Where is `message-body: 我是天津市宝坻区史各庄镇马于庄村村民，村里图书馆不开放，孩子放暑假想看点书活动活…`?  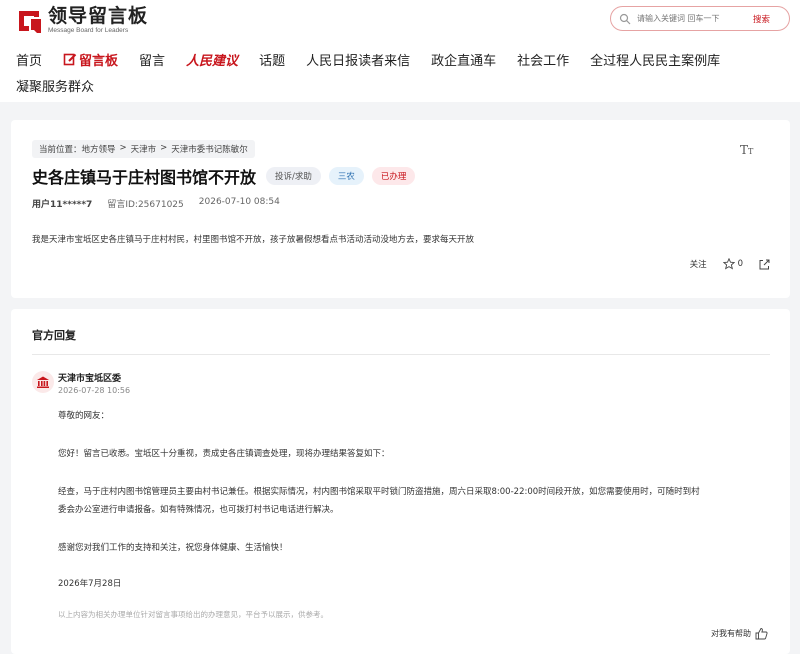 message-body: 我是天津市宝坻区史各庄镇马于庄村村民，村里图书馆不开放，孩子放暑假想看点书活动活… is located at coordinates (253, 240).